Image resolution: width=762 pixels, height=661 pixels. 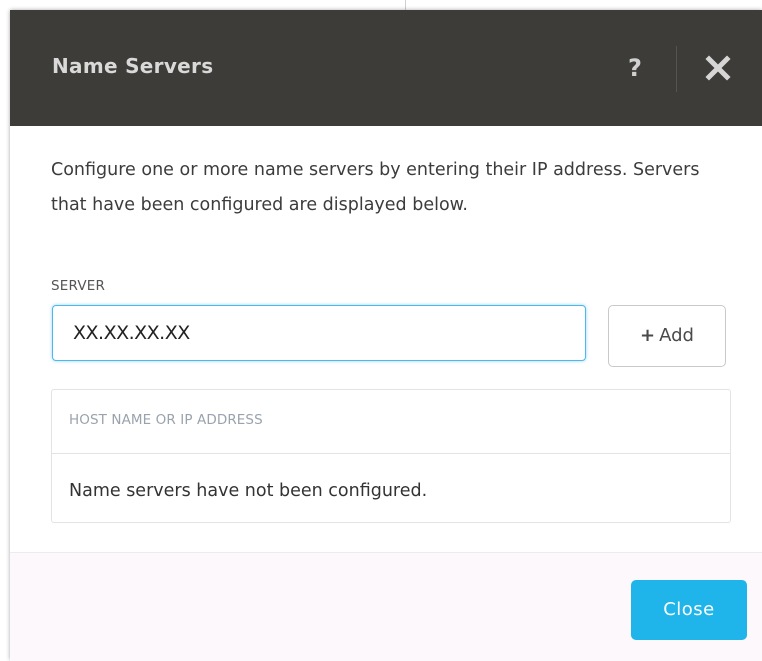 I want to click on help-button: ?, so click(x=635, y=68).